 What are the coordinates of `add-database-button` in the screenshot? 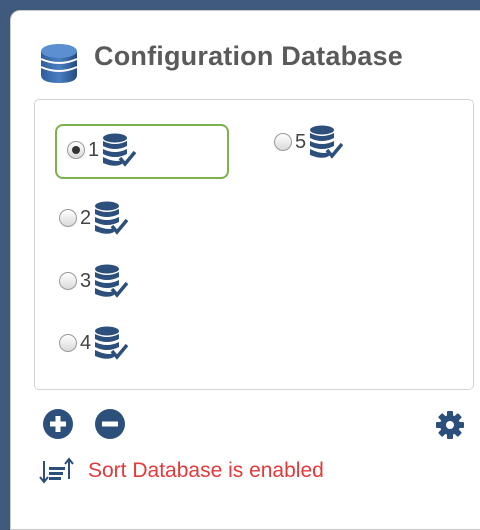 It's located at (58, 424).